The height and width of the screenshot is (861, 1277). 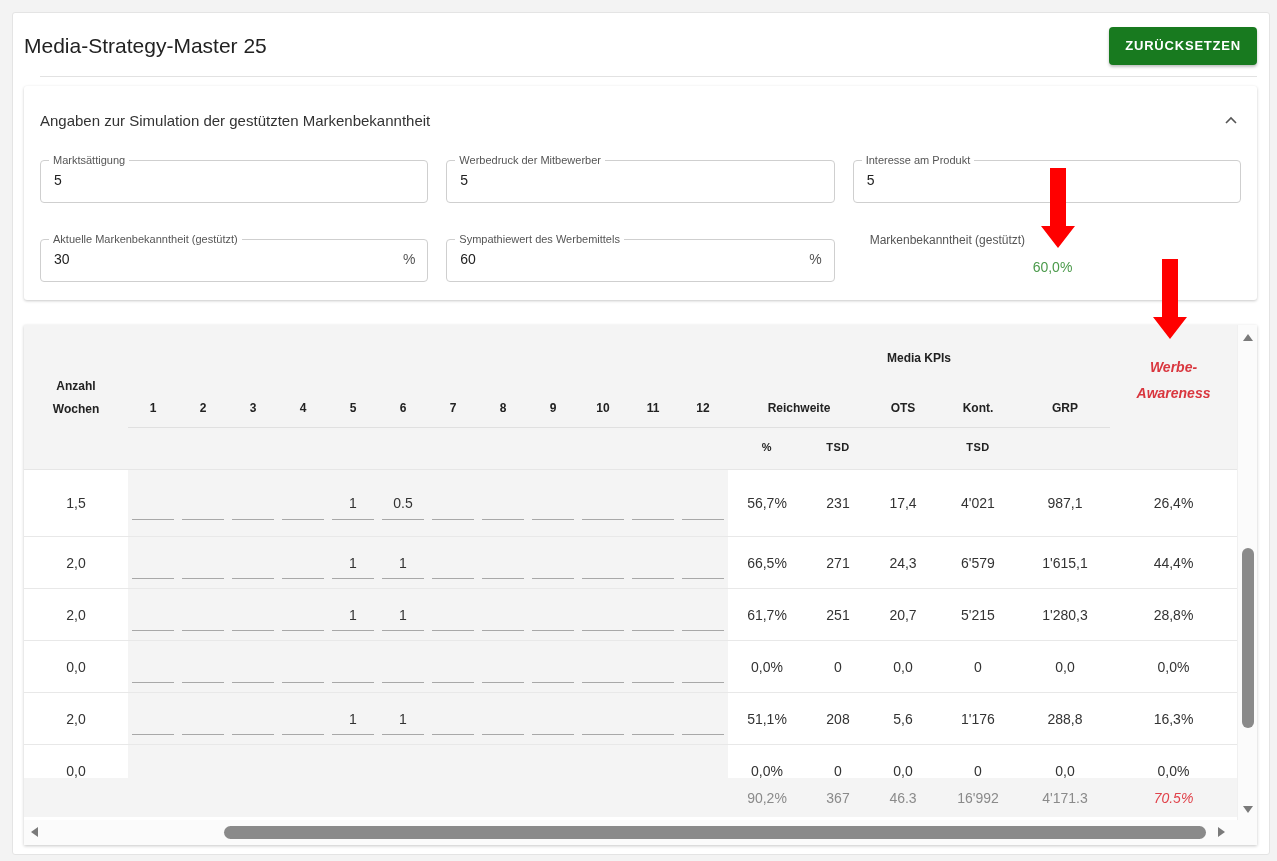 I want to click on column-header: 9, so click(x=553, y=408).